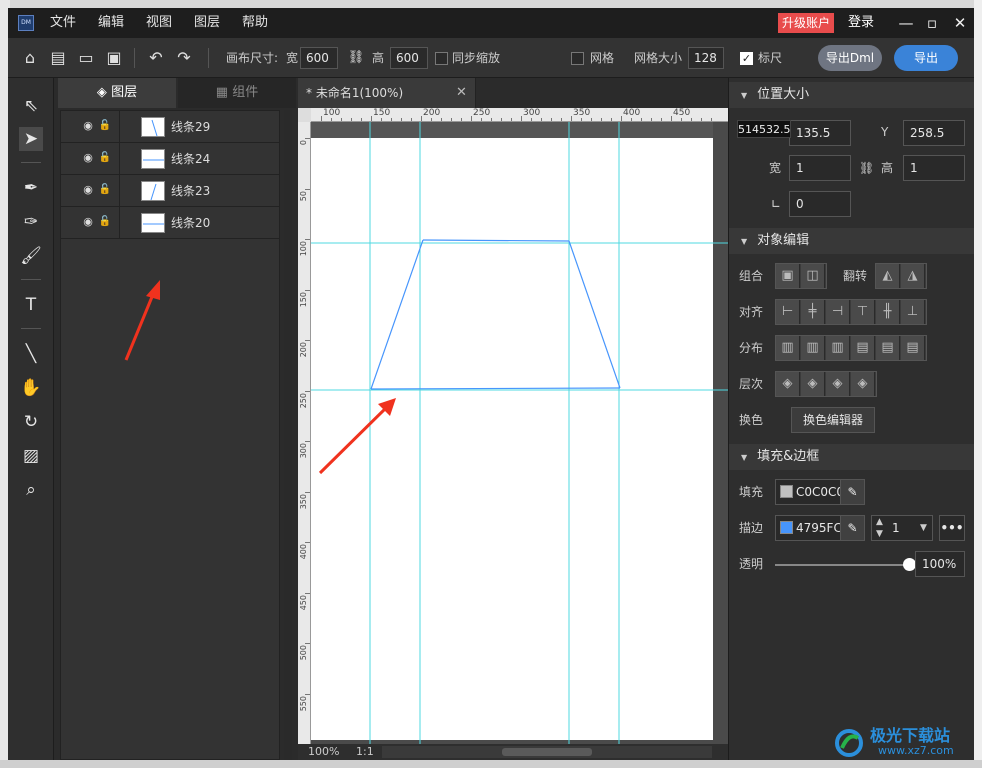 This screenshot has height=768, width=982. I want to click on ratio-readout: 1:1, so click(365, 752).